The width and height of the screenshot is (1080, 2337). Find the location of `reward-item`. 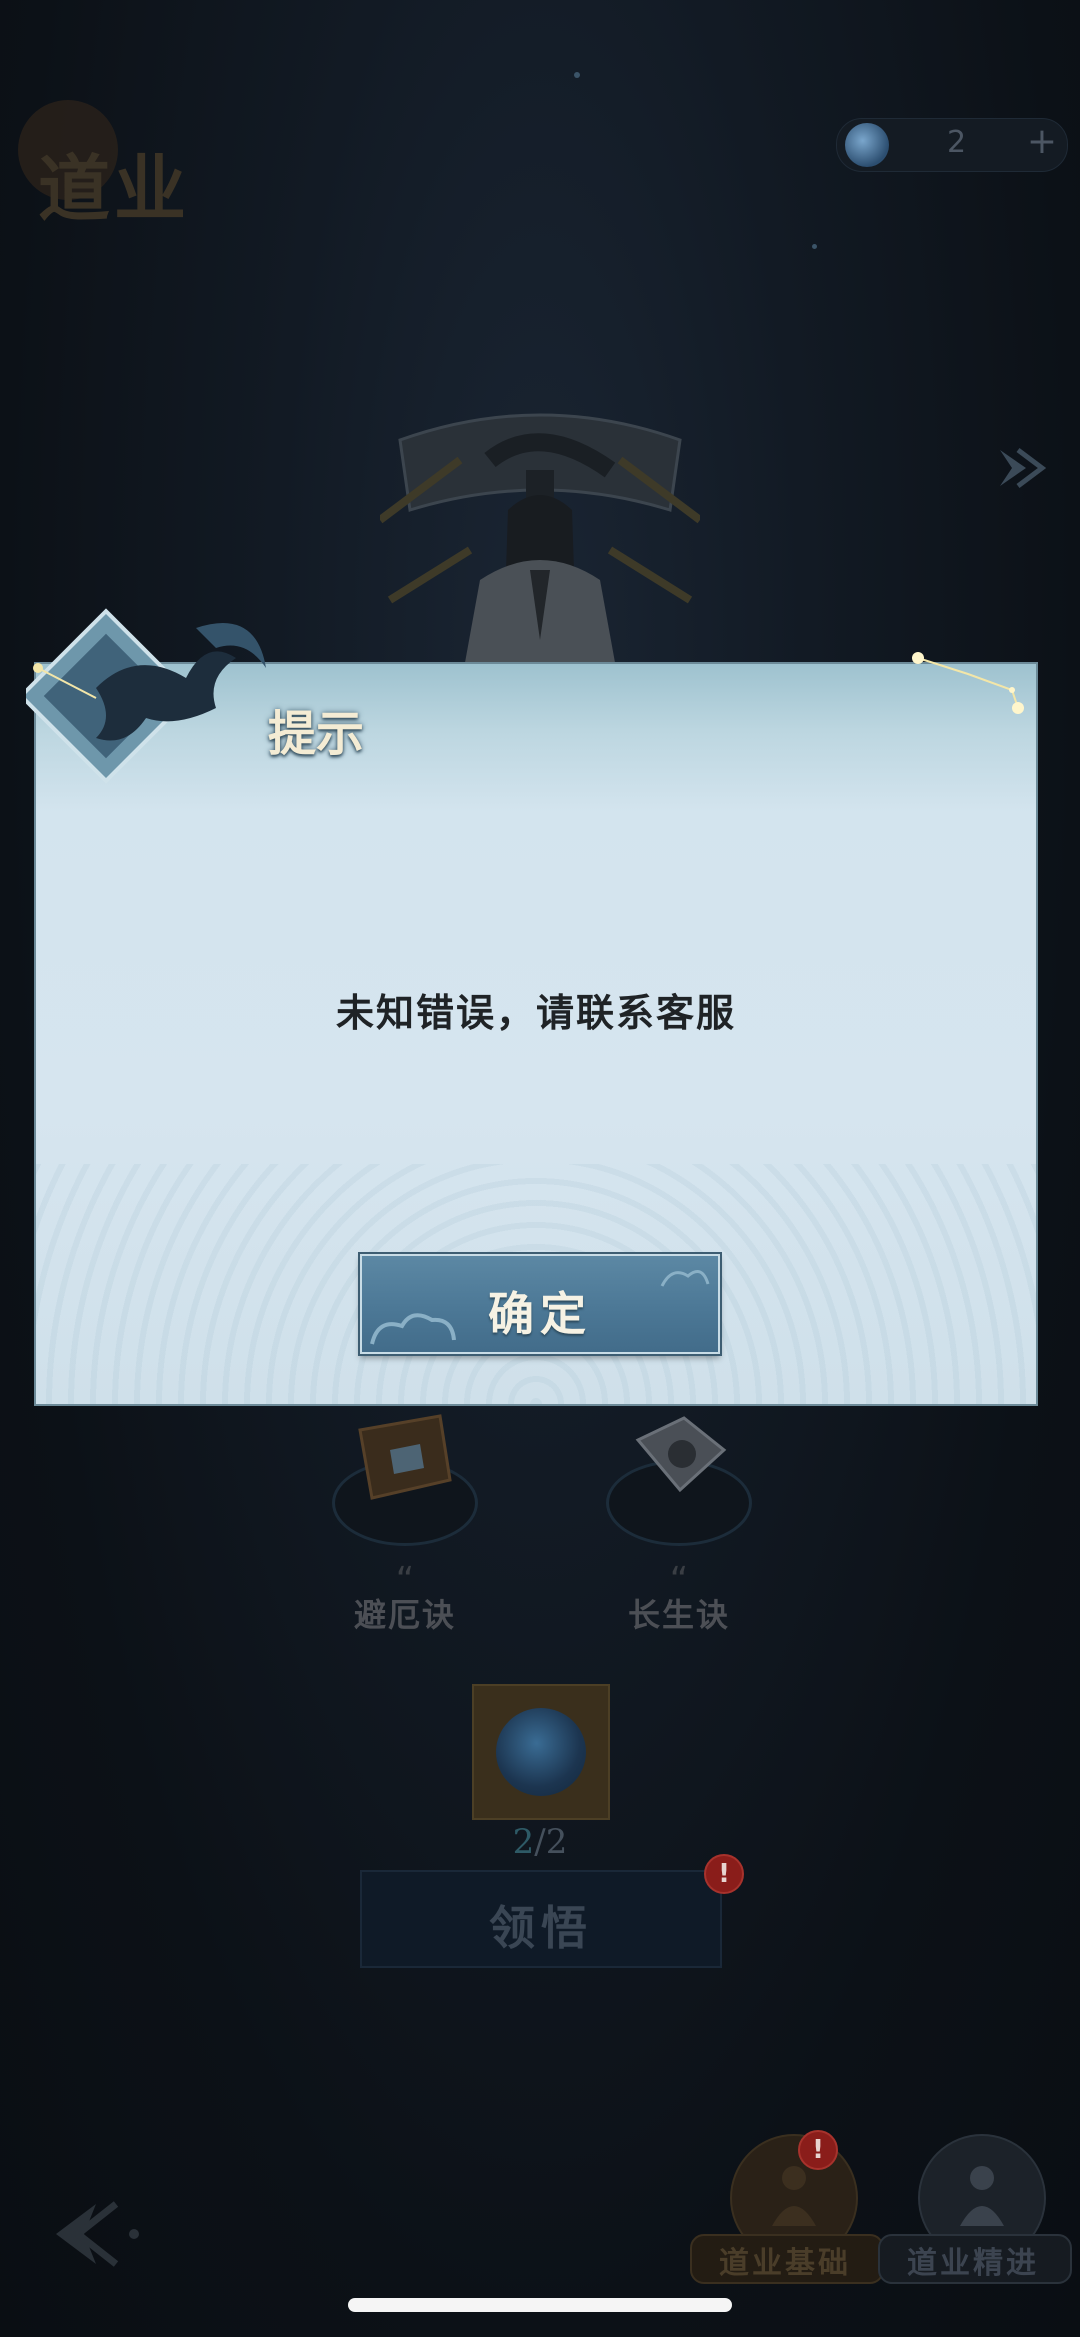

reward-item is located at coordinates (541, 1752).